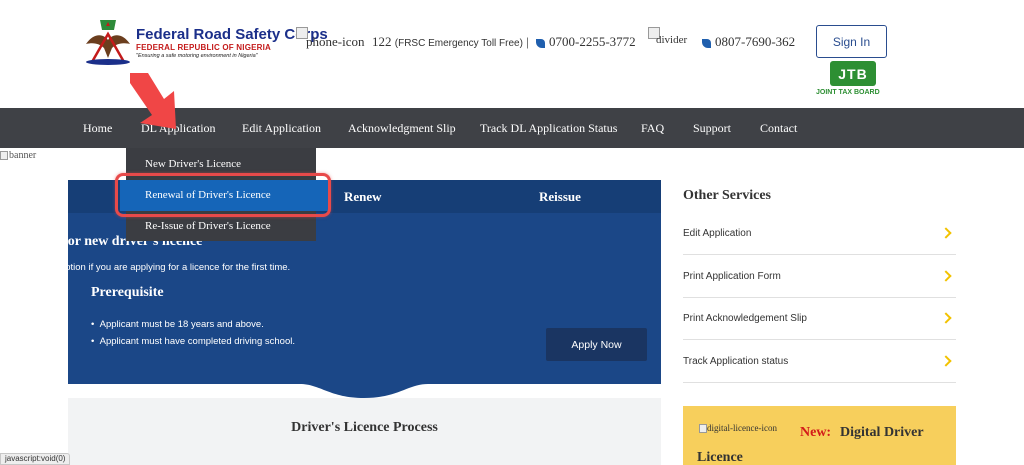  Describe the element at coordinates (742, 428) in the screenshot. I see `digital-icon-alt-text: digital-licence-icon` at that location.